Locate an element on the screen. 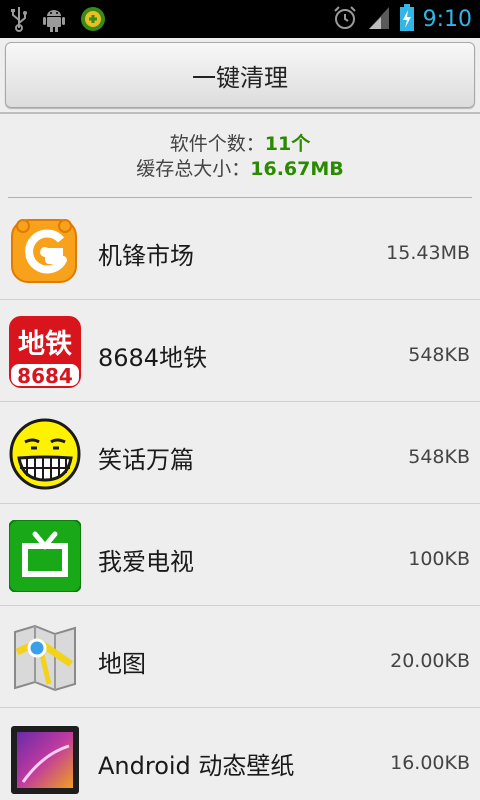 The width and height of the screenshot is (480, 800). list-item: Android 动态壁纸 16.00KB is located at coordinates (240, 754).